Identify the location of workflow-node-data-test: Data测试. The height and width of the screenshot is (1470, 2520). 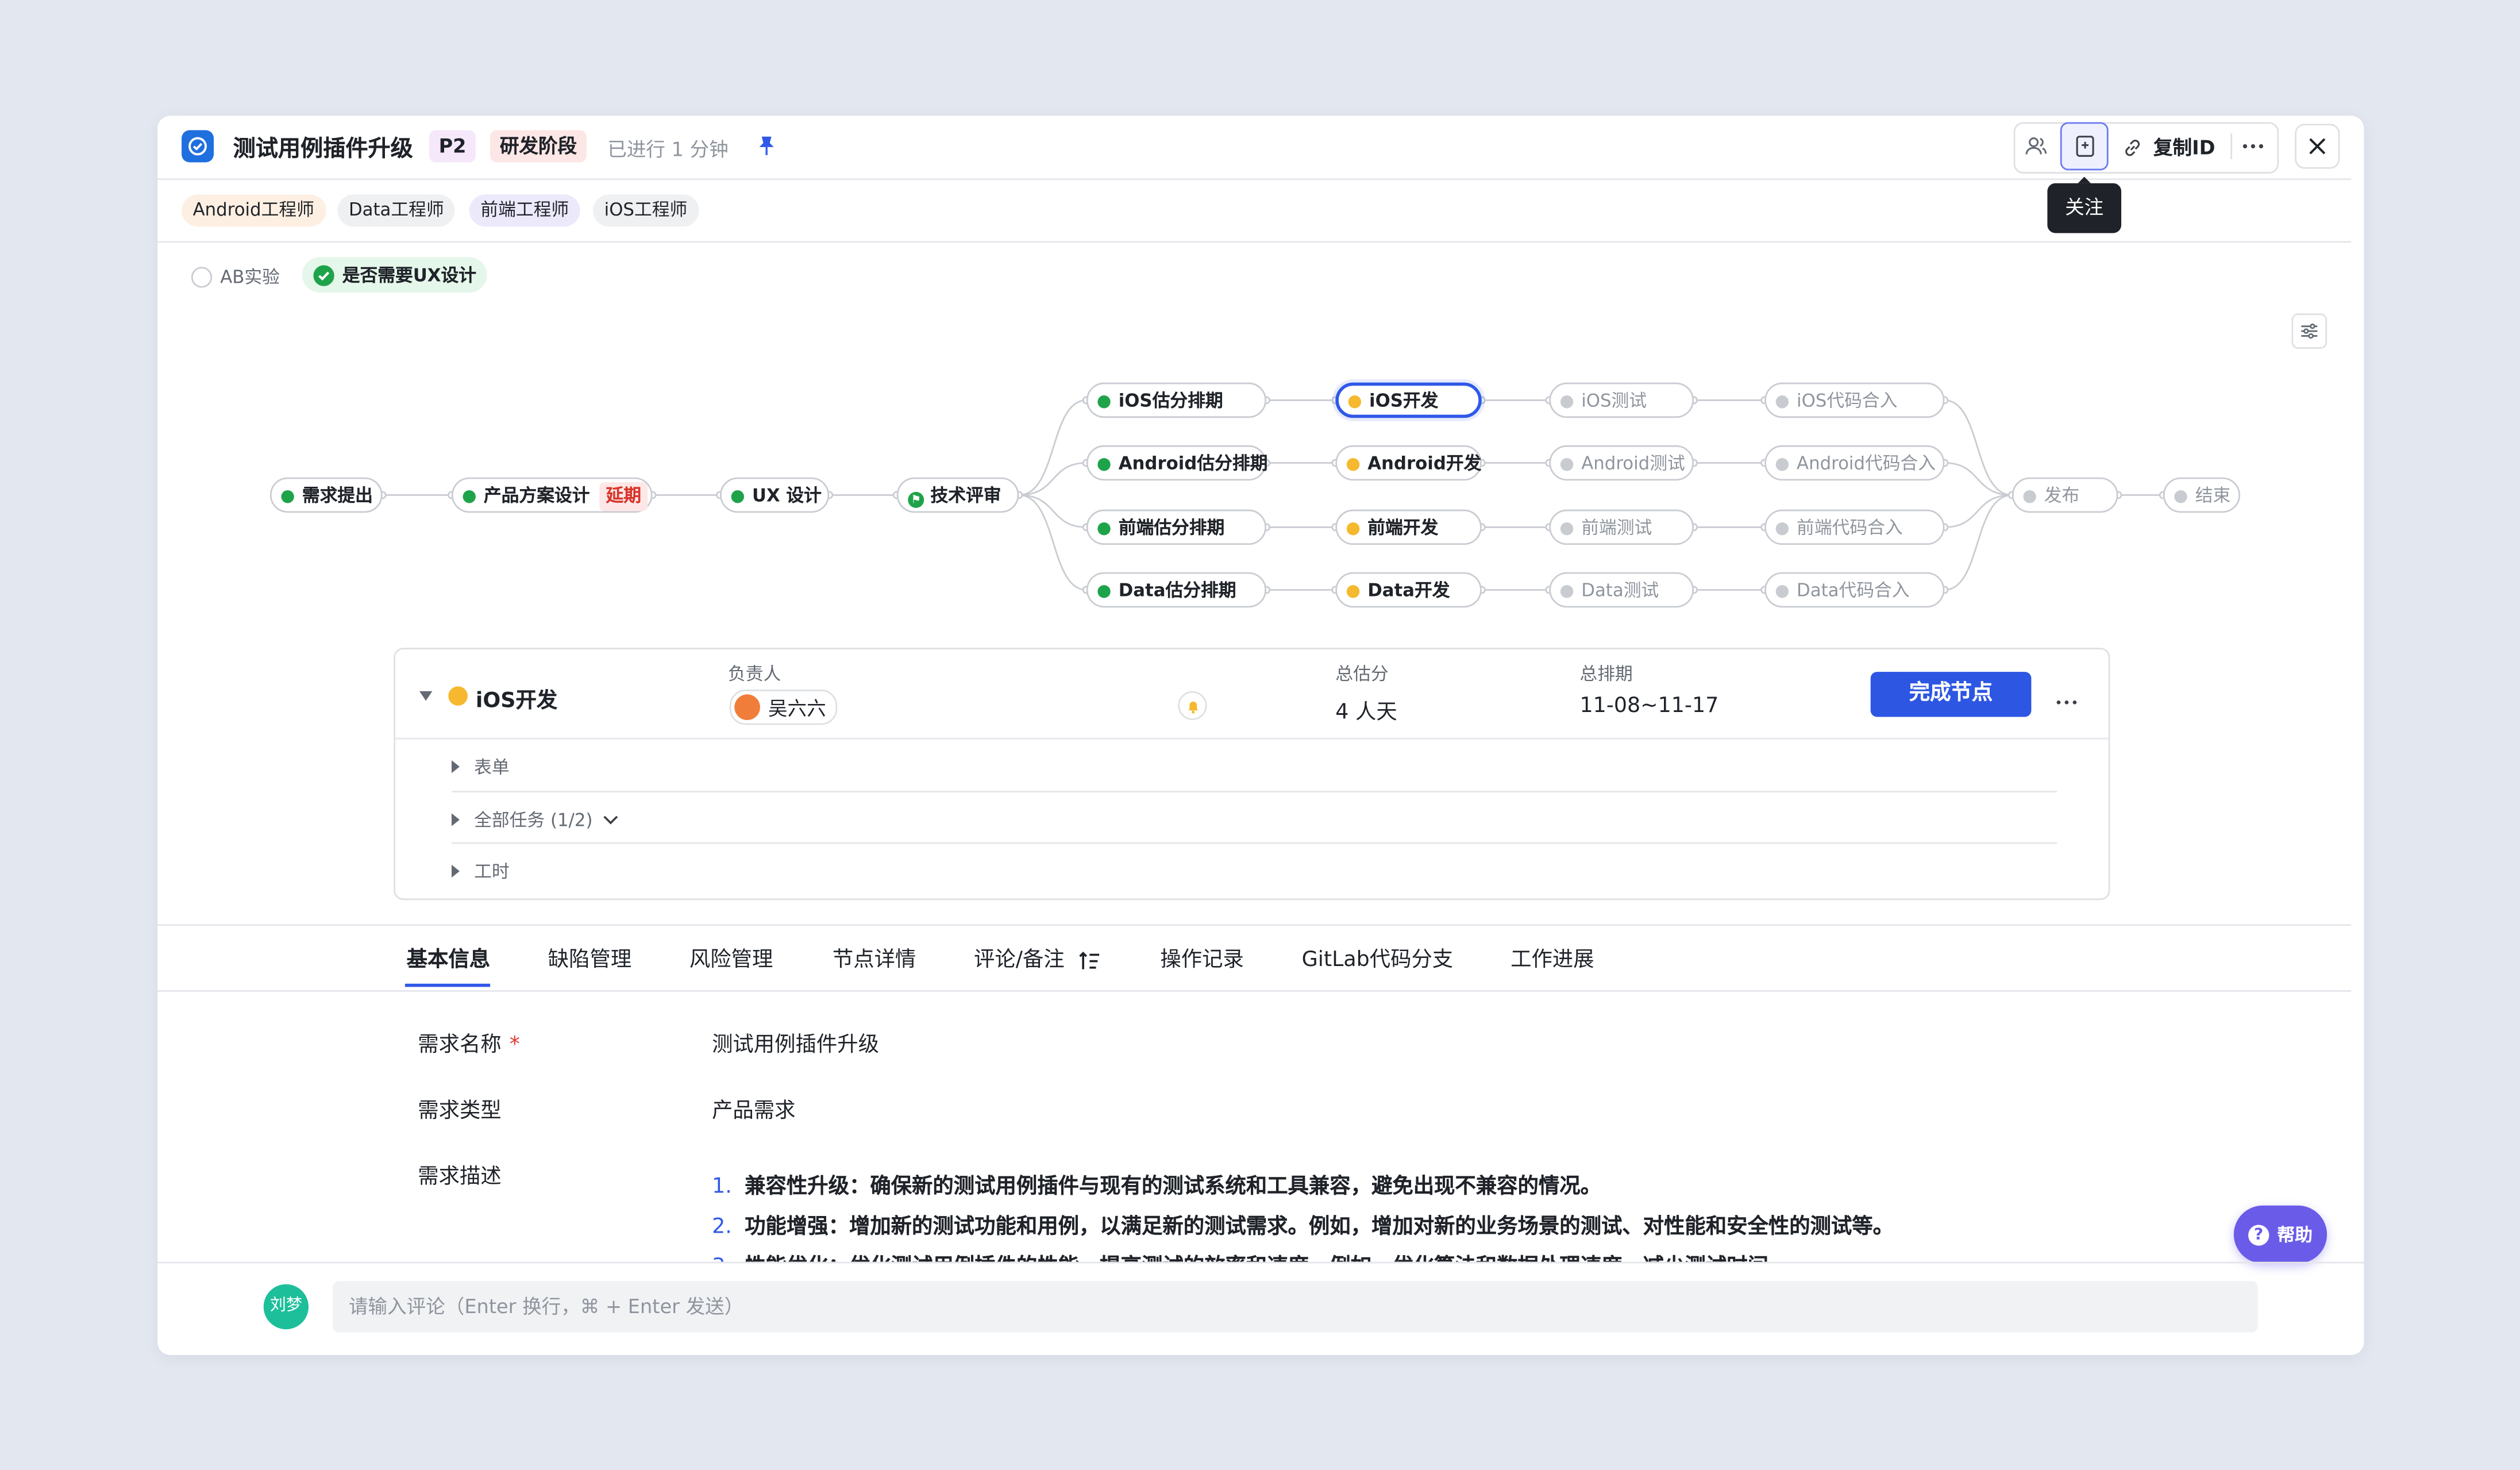
(1622, 590).